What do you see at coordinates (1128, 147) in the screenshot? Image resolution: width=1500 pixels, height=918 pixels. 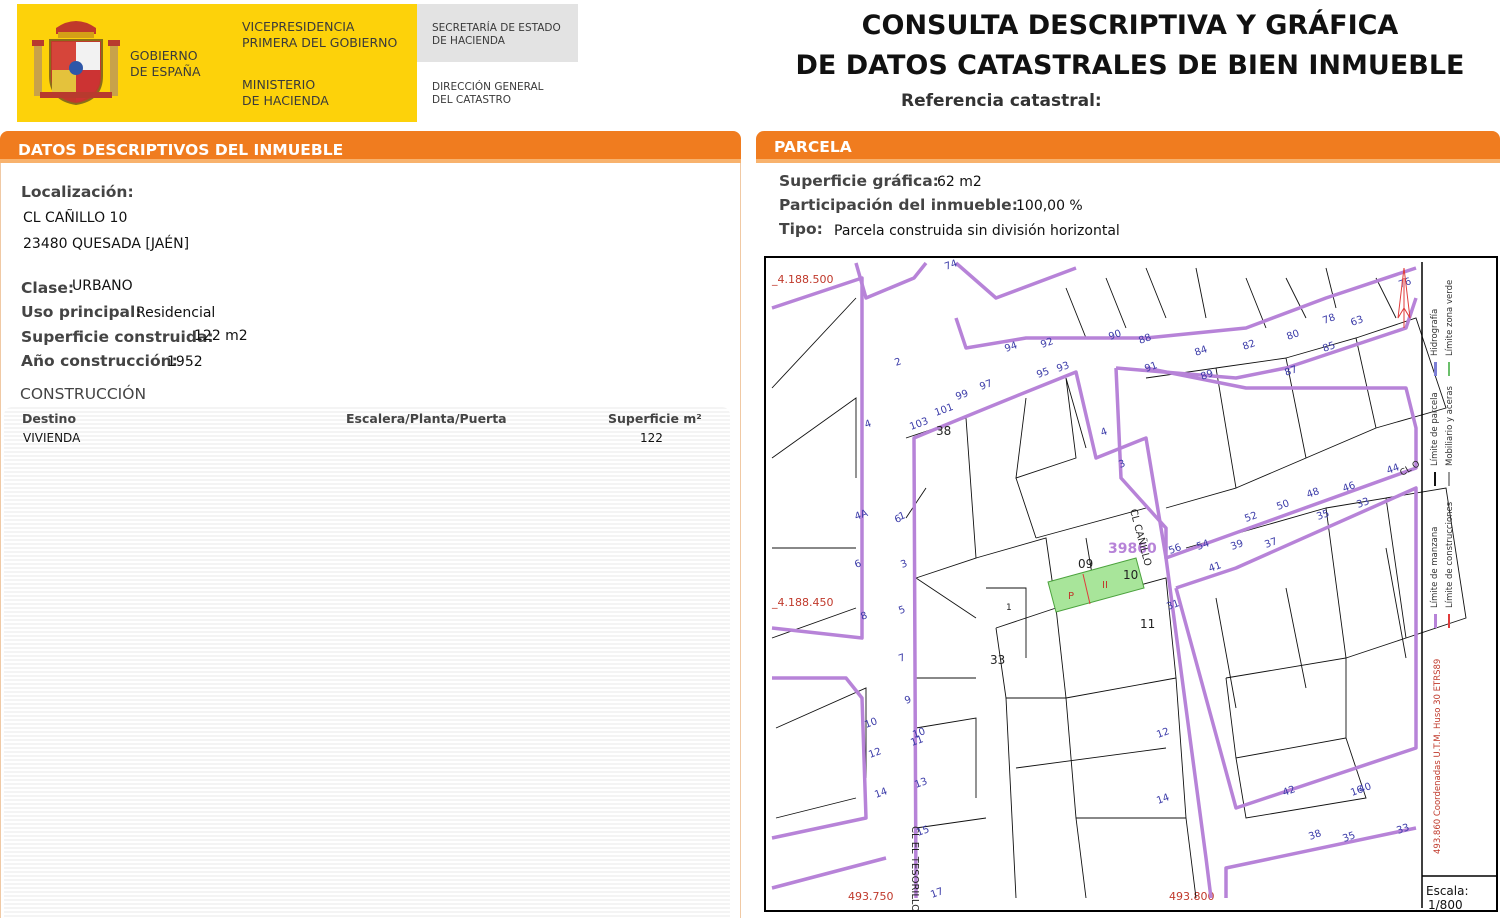 I see `parcela-section-bar: PARCELA` at bounding box center [1128, 147].